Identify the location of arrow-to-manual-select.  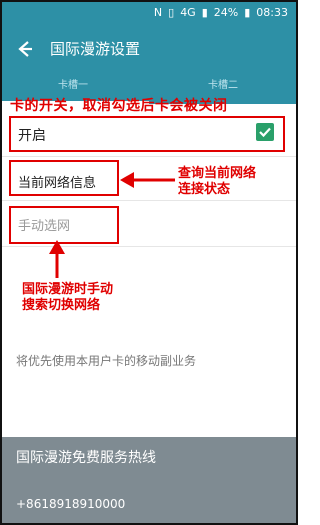
(57, 259).